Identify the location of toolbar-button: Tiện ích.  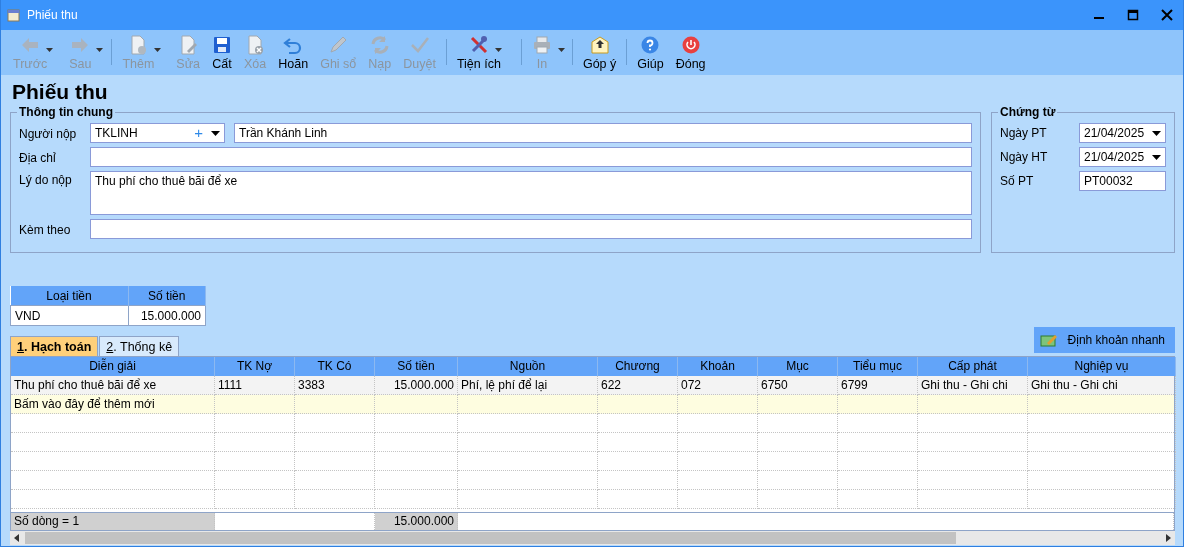
(483, 53).